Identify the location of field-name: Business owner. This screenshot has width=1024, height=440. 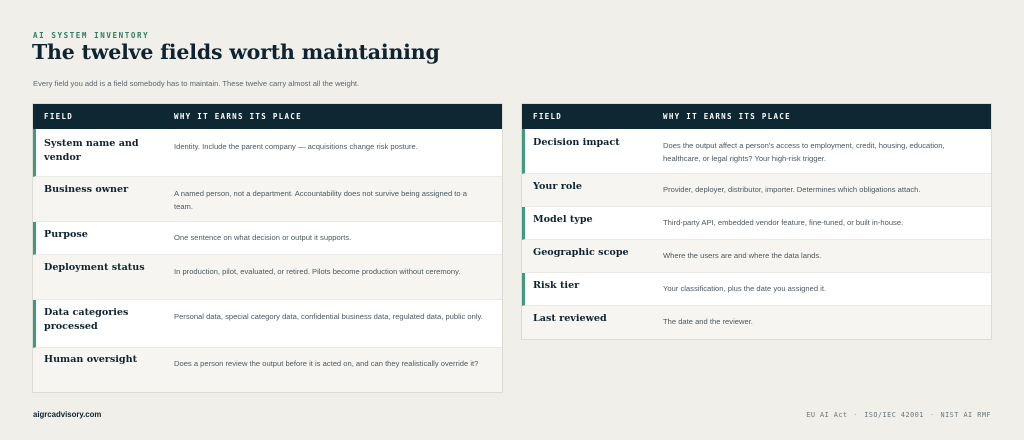
(86, 189).